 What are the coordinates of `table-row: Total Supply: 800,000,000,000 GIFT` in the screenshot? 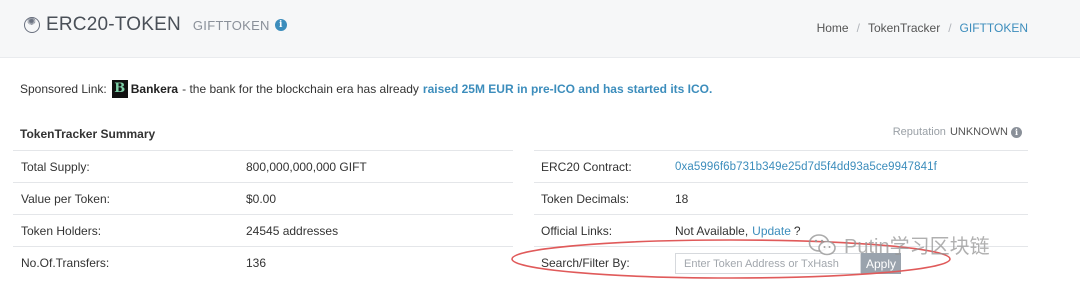 It's located at (263, 167).